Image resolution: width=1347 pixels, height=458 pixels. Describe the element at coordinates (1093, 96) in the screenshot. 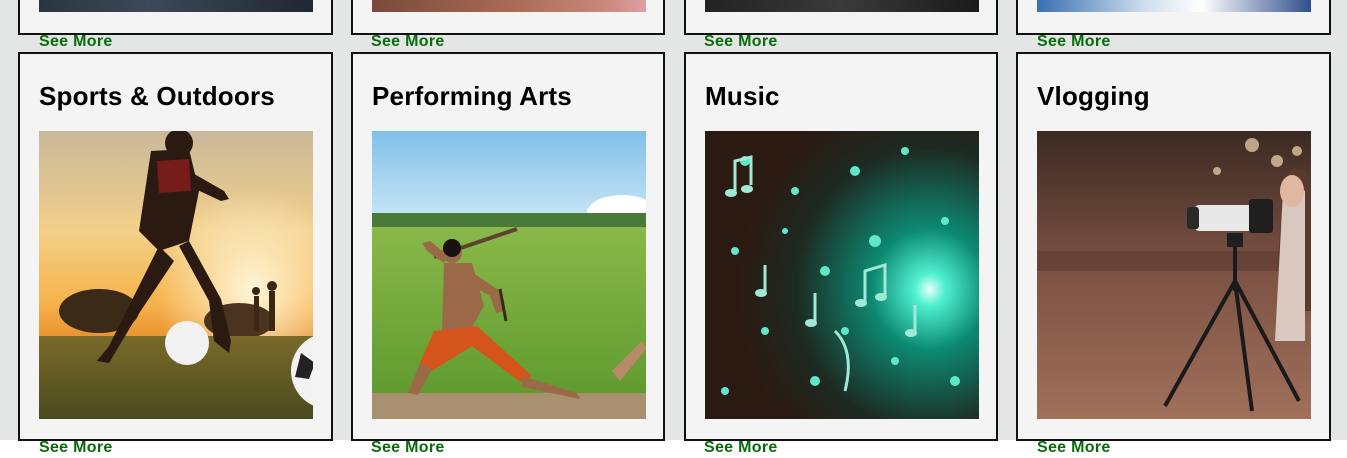

I see `category-title: Vlogging` at that location.